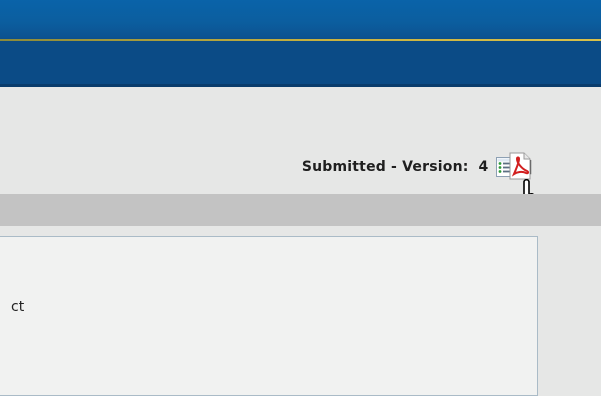 This screenshot has height=396, width=601. Describe the element at coordinates (300, 210) in the screenshot. I see `section-header-band` at that location.